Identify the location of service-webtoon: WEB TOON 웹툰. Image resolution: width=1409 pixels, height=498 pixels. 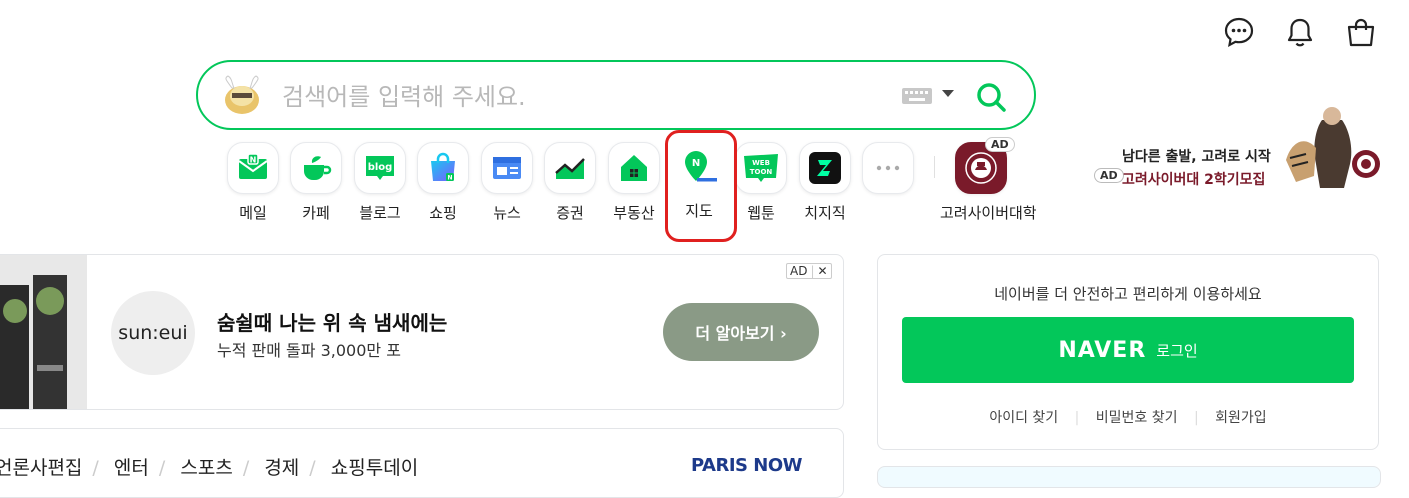
(761, 182).